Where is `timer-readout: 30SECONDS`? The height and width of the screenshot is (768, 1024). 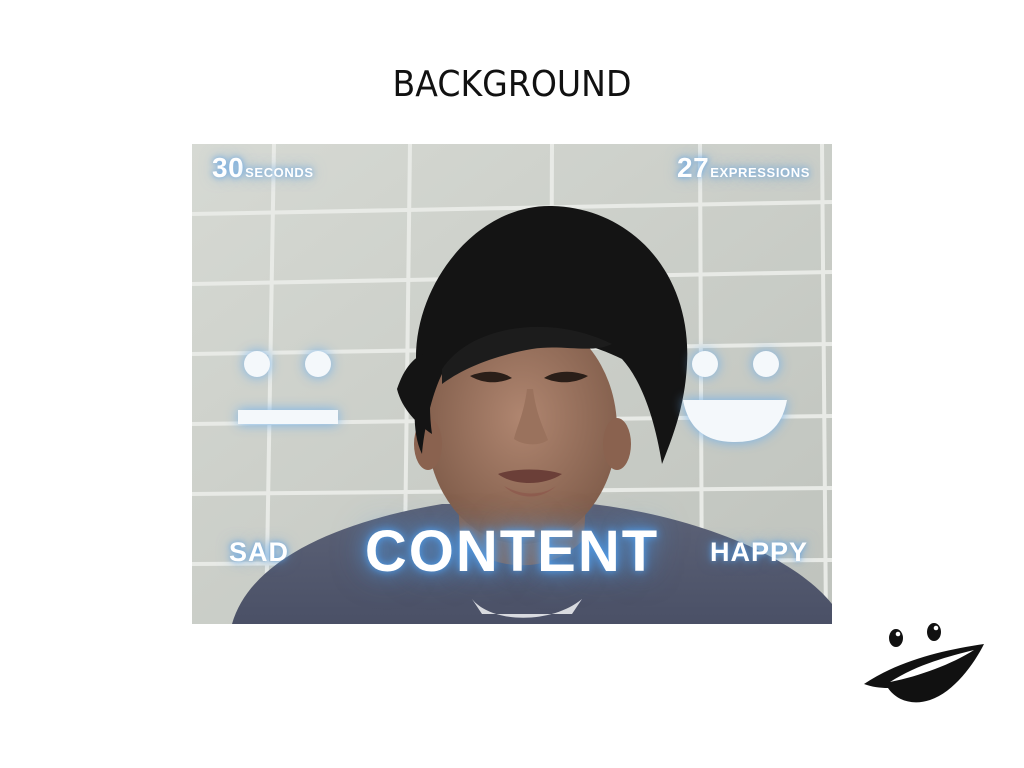
timer-readout: 30SECONDS is located at coordinates (263, 168).